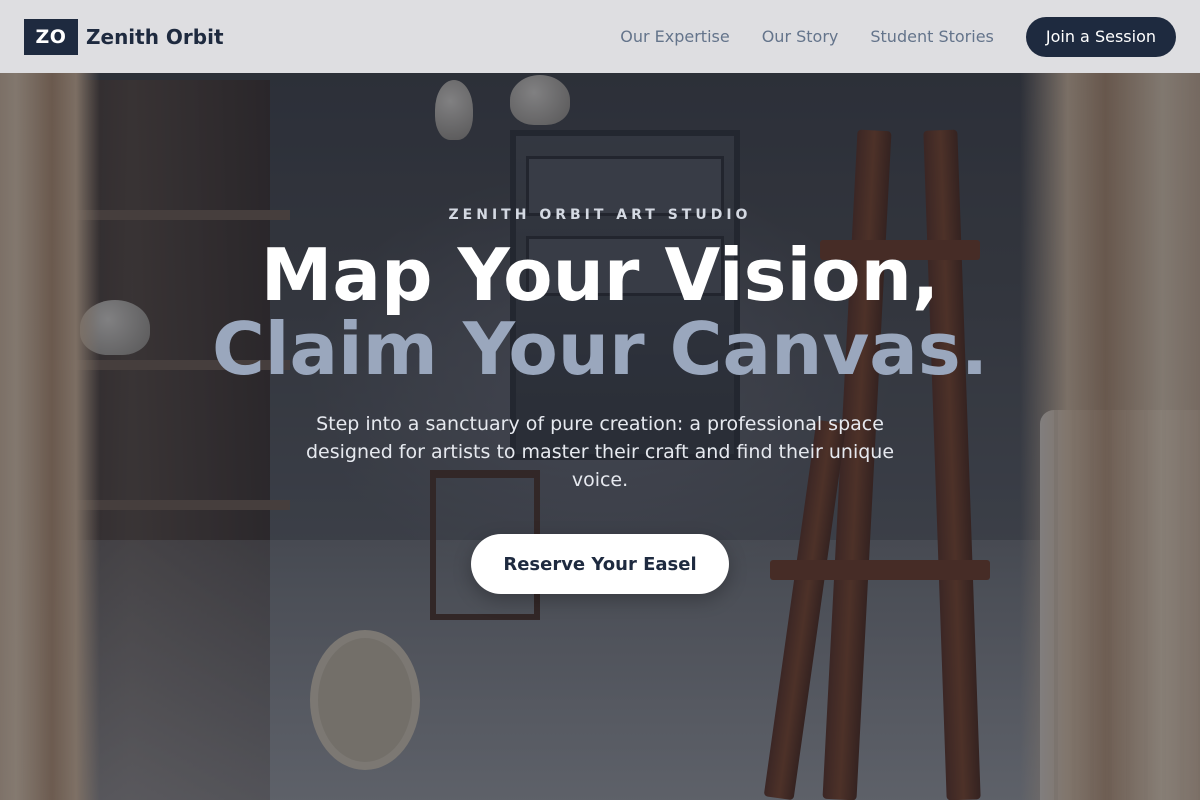 This screenshot has width=1200, height=800. Describe the element at coordinates (932, 36) in the screenshot. I see `nav-link-student-stories: Student Stories` at that location.